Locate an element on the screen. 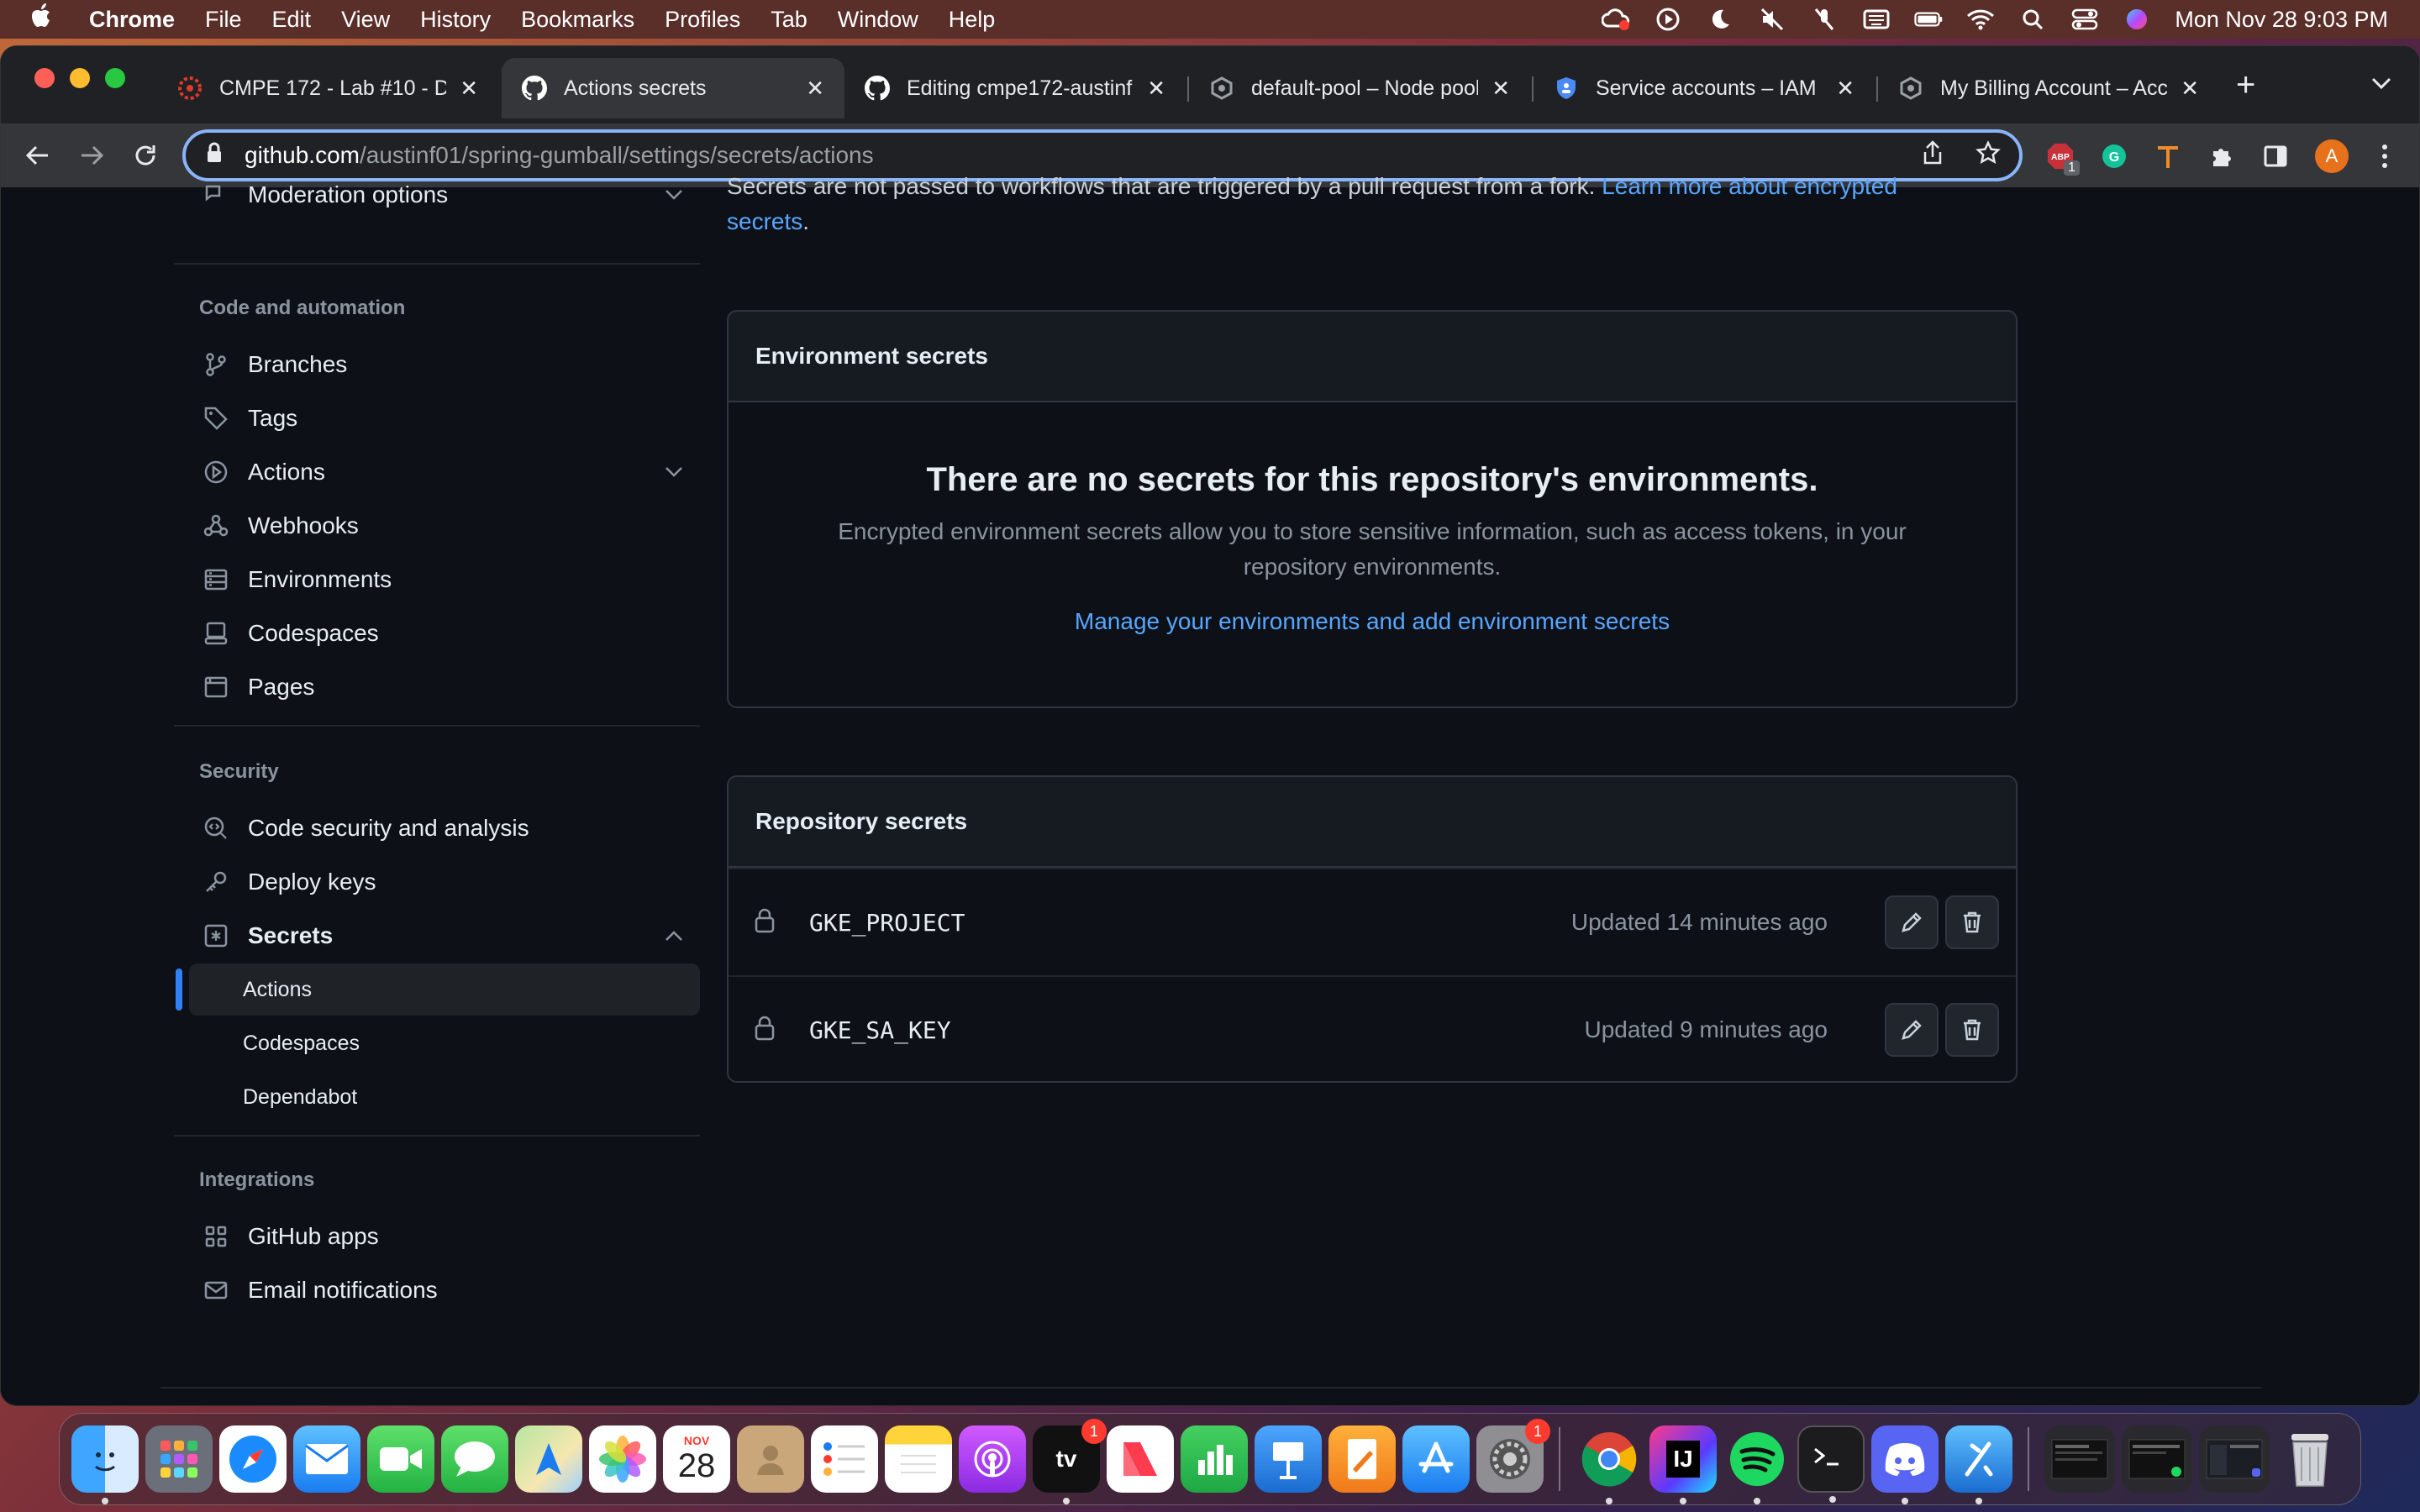  apple-tv-icon: tv 1 is located at coordinates (1070, 1461).